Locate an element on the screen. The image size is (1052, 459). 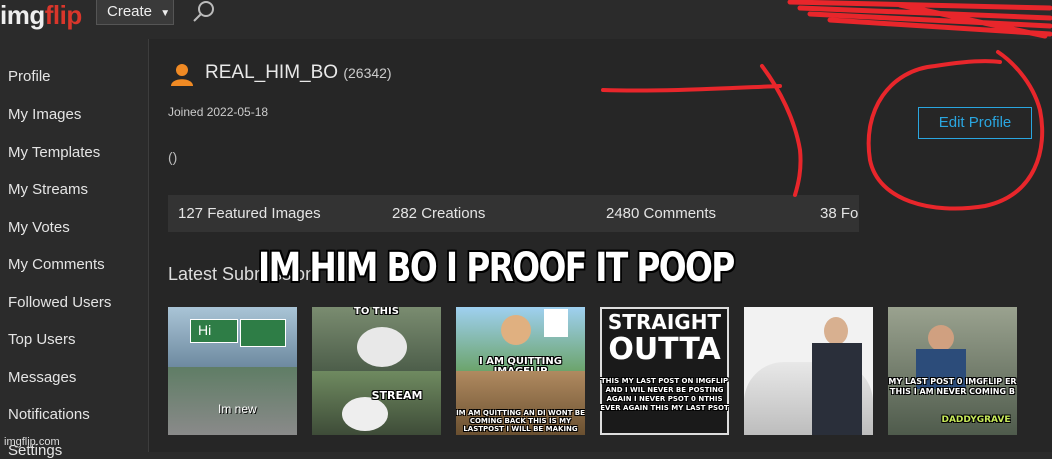
thumb-text: Hi is located at coordinates (205, 330).